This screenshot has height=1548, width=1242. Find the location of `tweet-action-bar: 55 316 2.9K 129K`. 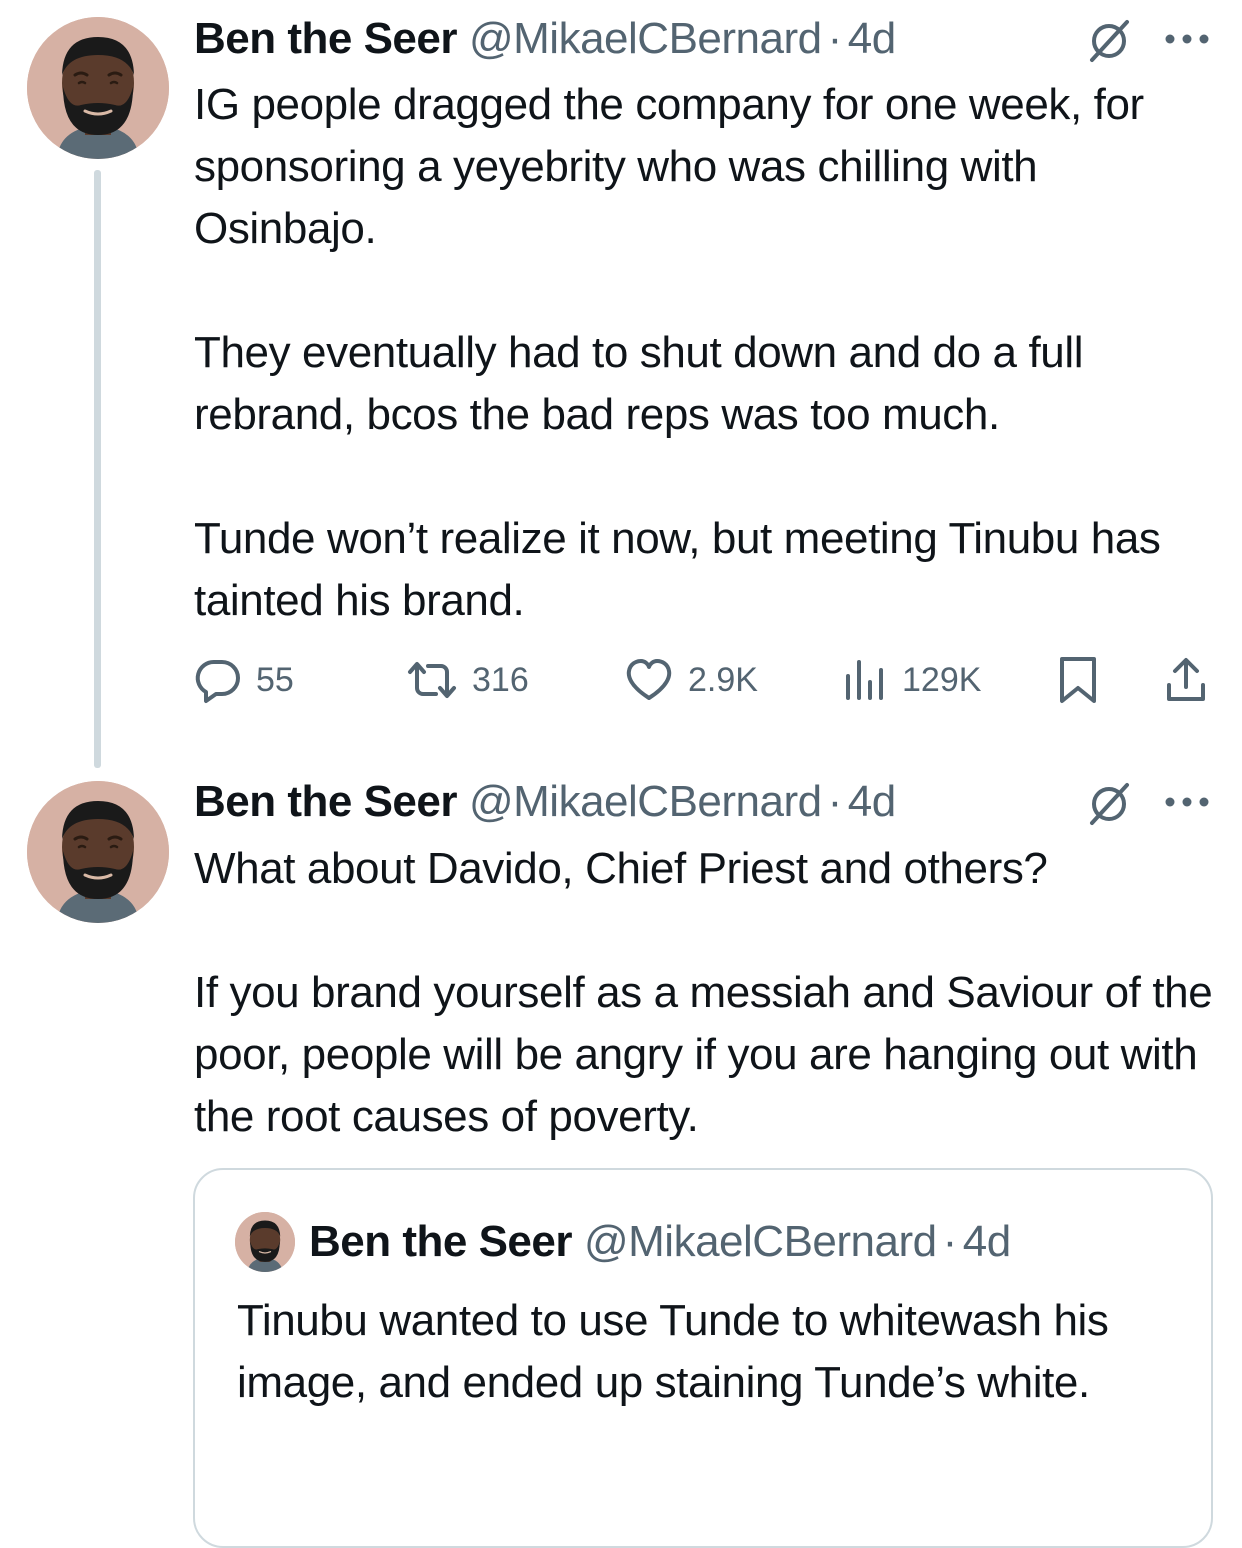

tweet-action-bar: 55 316 2.9K 129K is located at coordinates (704, 680).